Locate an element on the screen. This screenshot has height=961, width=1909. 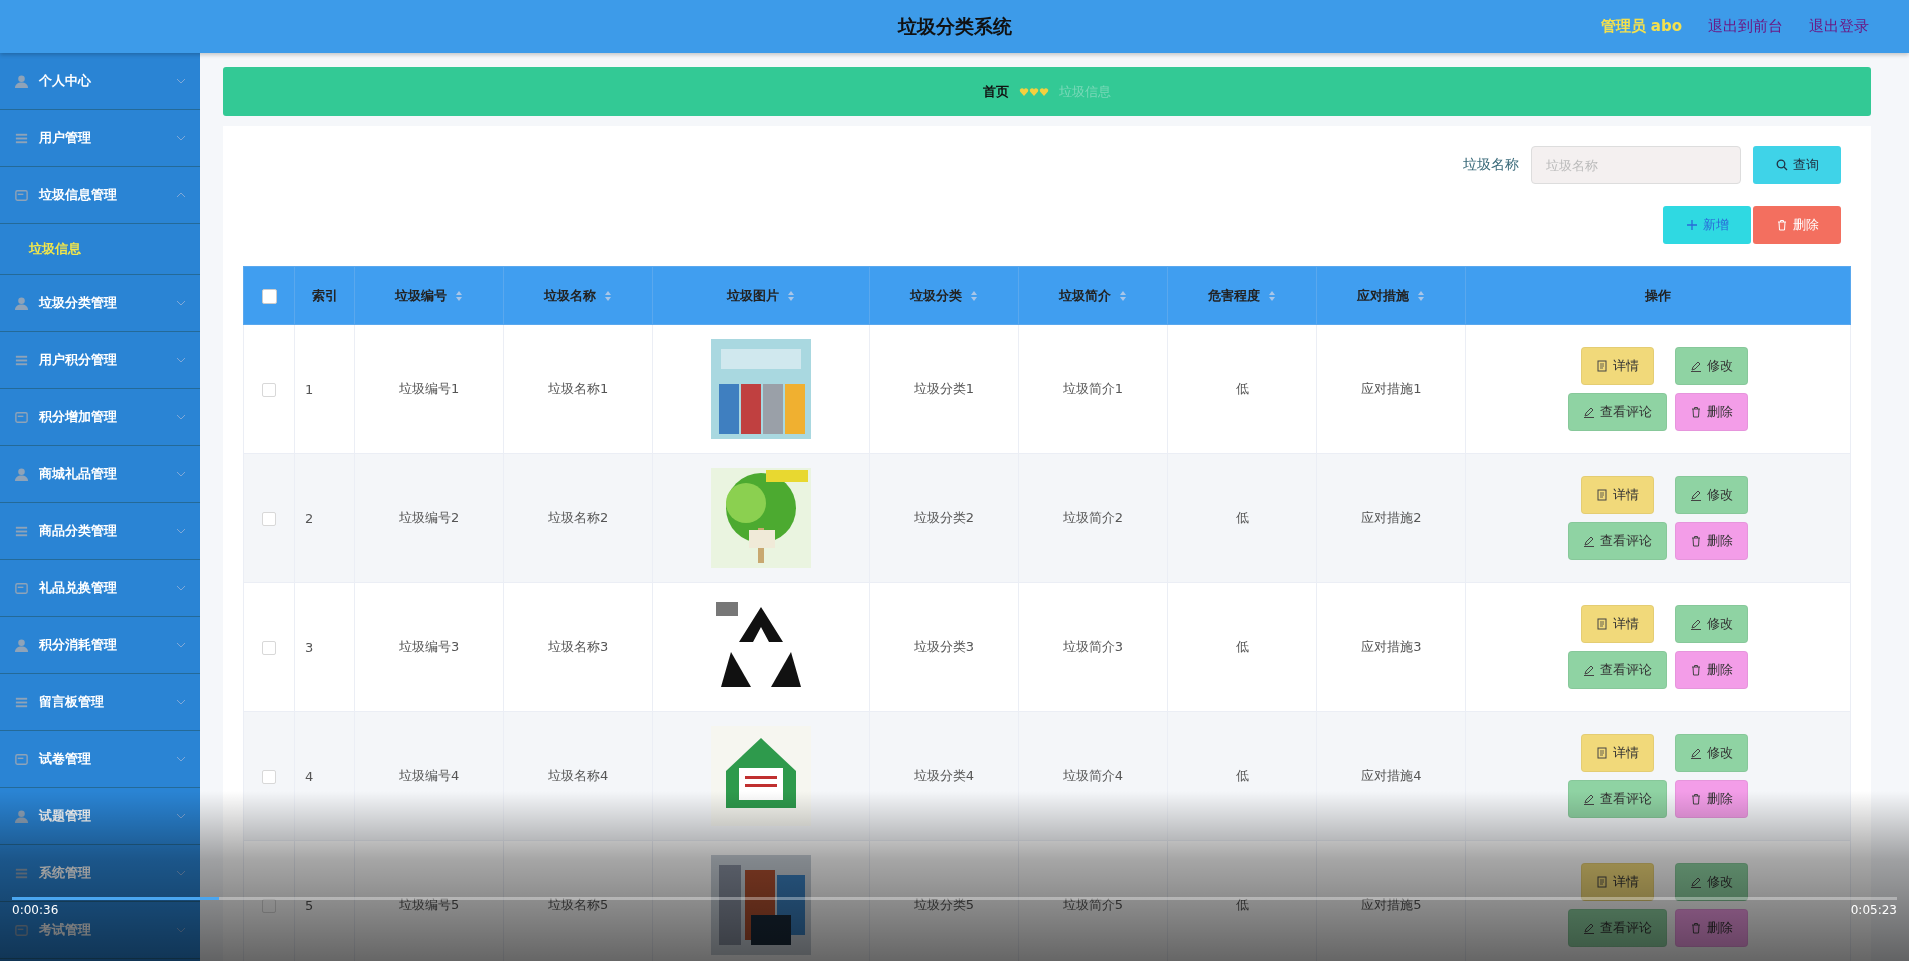
table-cell: 4 is located at coordinates (324, 776).